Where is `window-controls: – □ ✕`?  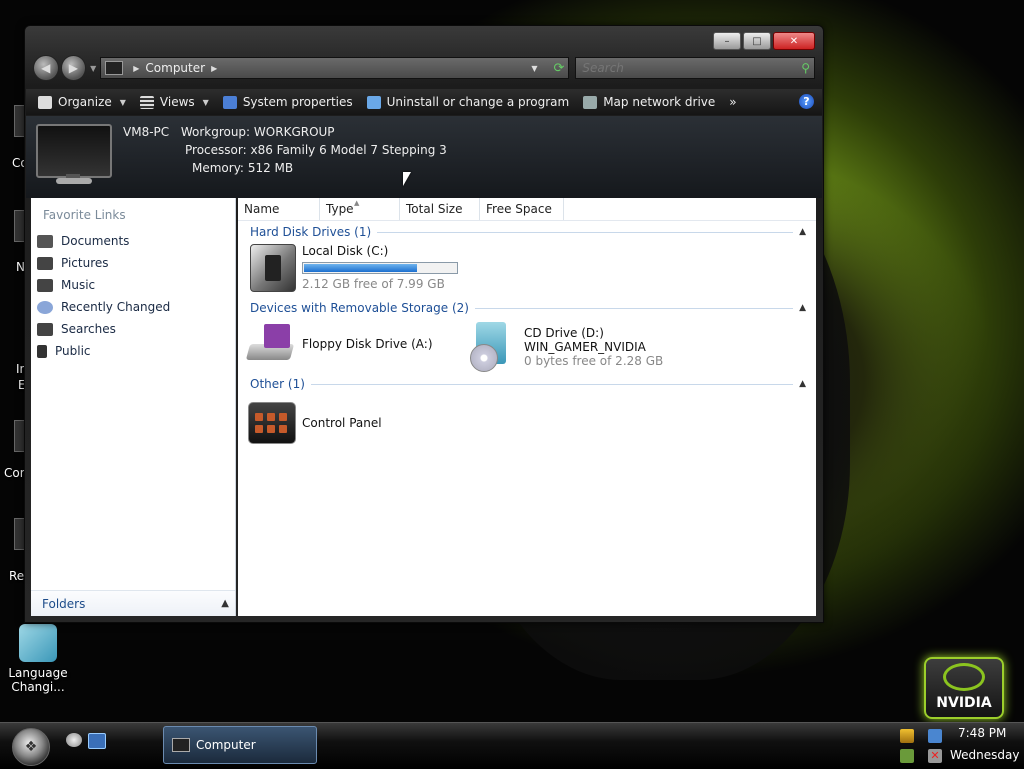 window-controls: – □ ✕ is located at coordinates (764, 41).